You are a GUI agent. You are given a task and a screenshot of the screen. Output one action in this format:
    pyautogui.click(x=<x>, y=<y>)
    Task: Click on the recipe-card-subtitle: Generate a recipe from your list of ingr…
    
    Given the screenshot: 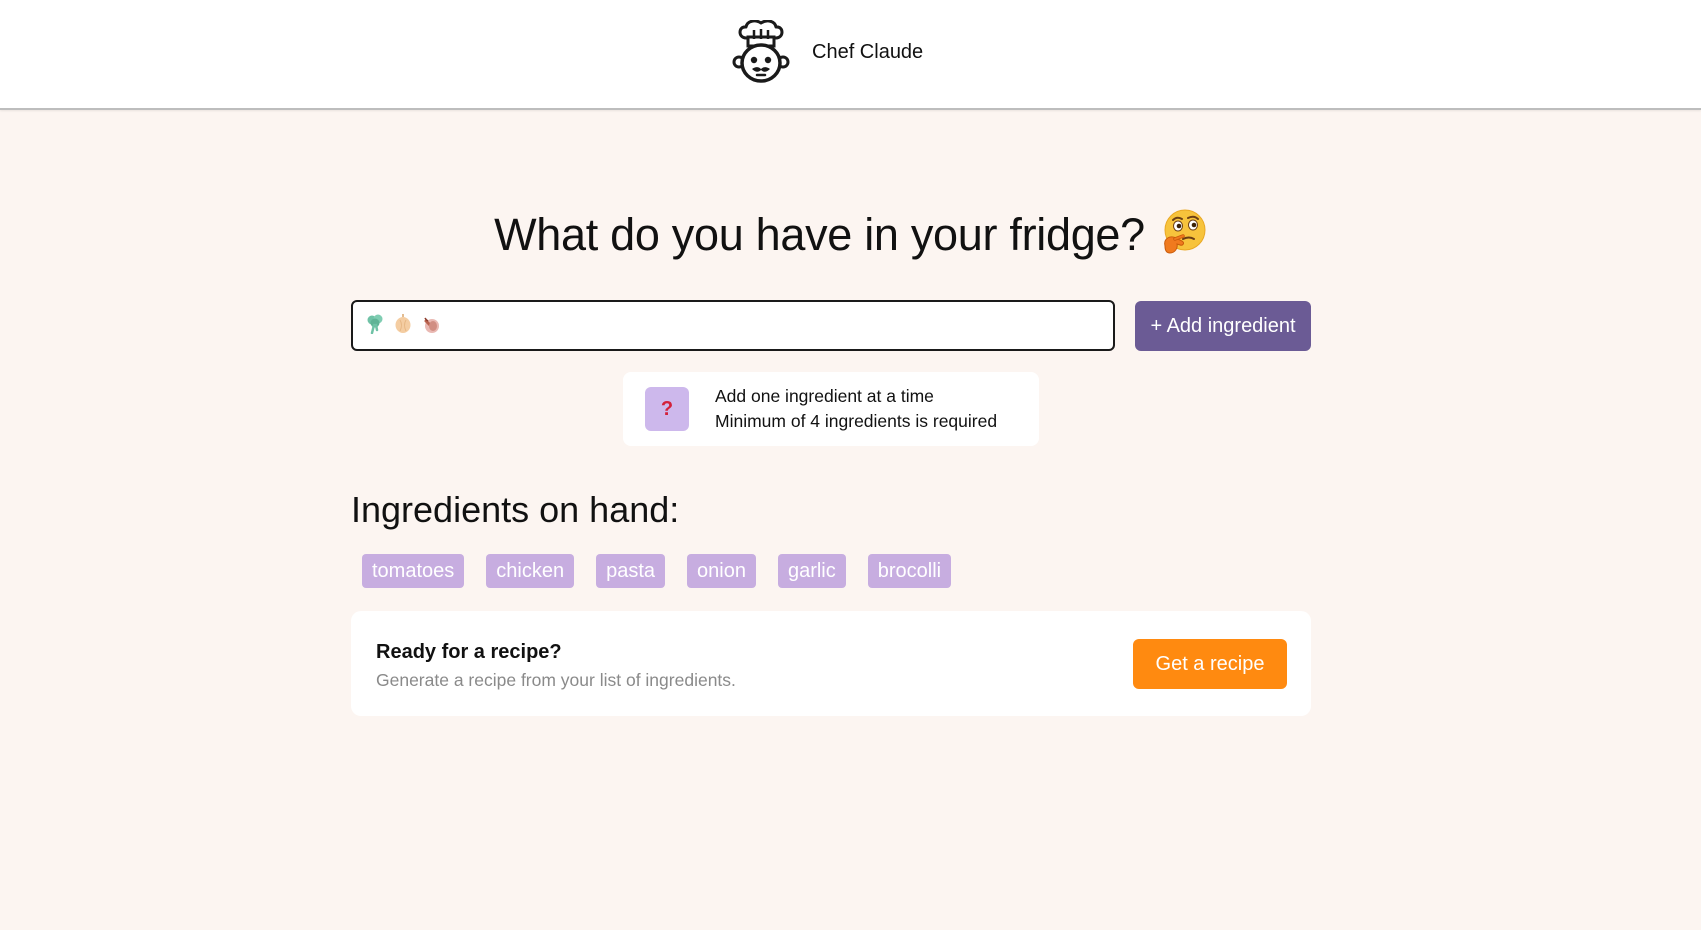 What is the action you would take?
    pyautogui.click(x=556, y=680)
    